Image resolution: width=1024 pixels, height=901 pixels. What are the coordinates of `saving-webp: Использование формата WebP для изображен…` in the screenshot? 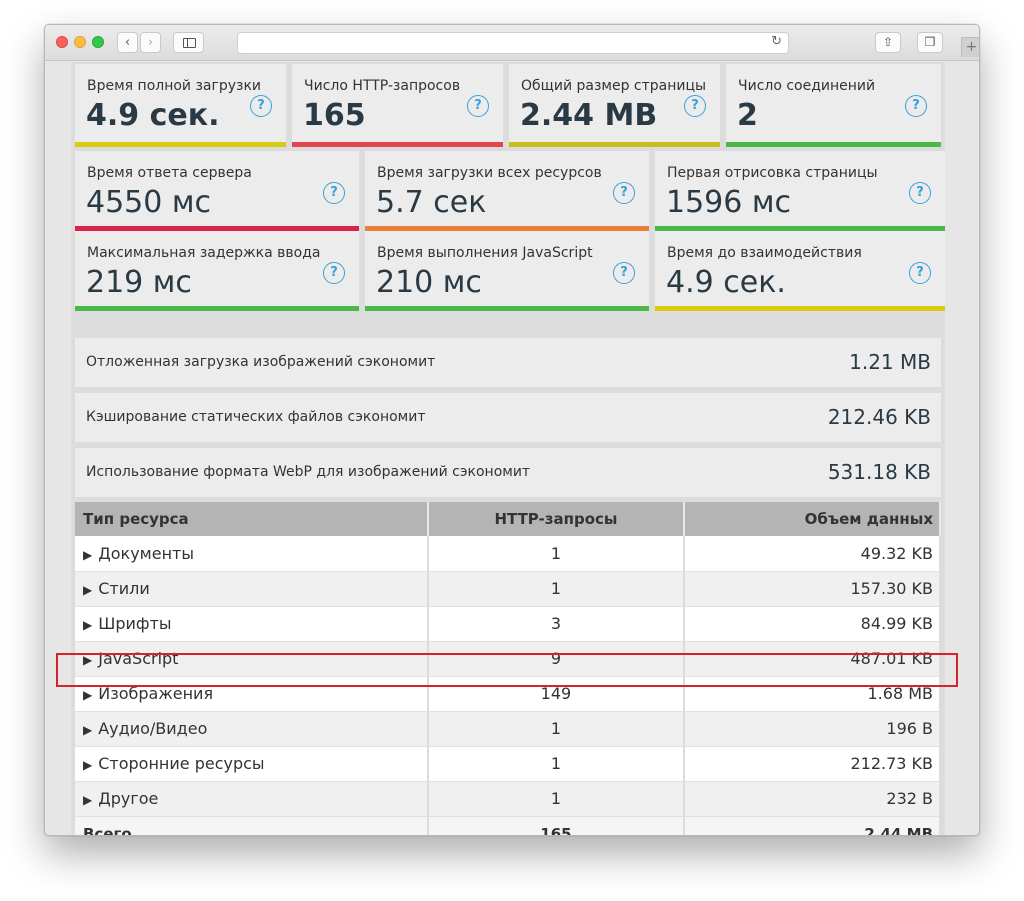 It's located at (508, 472).